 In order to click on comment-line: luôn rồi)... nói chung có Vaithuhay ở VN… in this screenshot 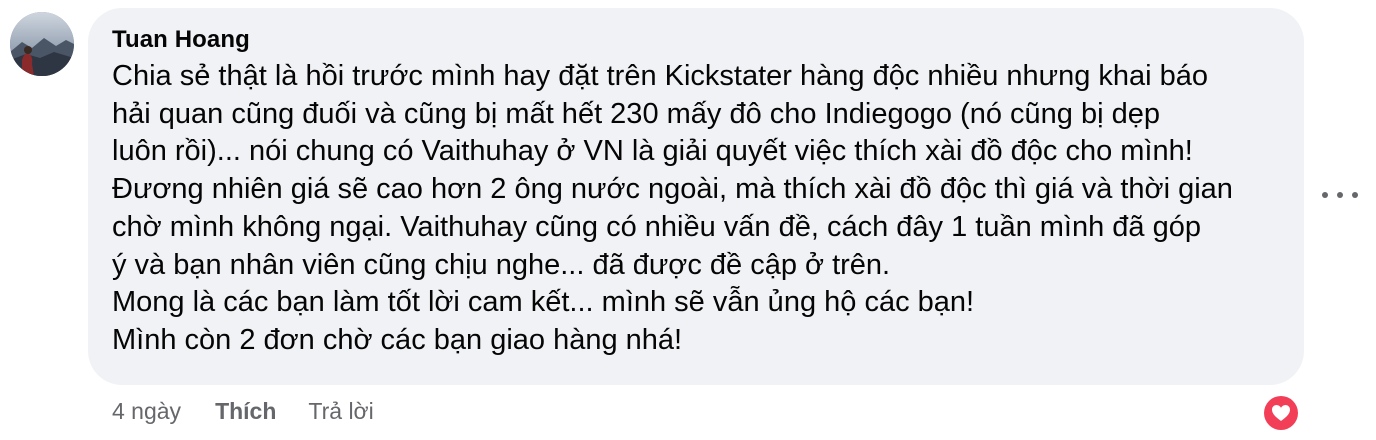, I will do `click(652, 151)`.